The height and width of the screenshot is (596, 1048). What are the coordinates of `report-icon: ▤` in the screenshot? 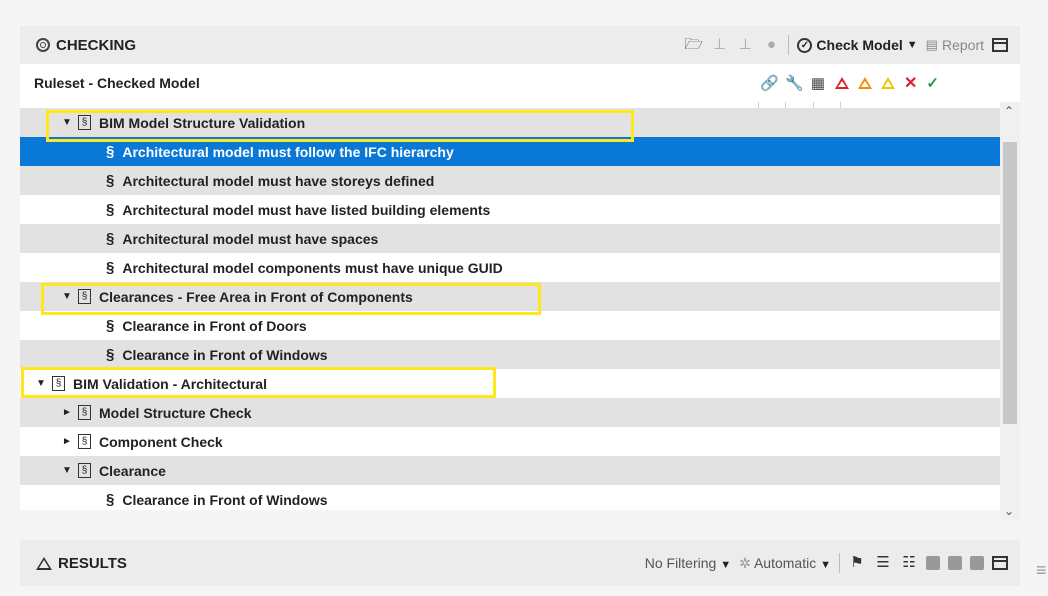 It's located at (931, 44).